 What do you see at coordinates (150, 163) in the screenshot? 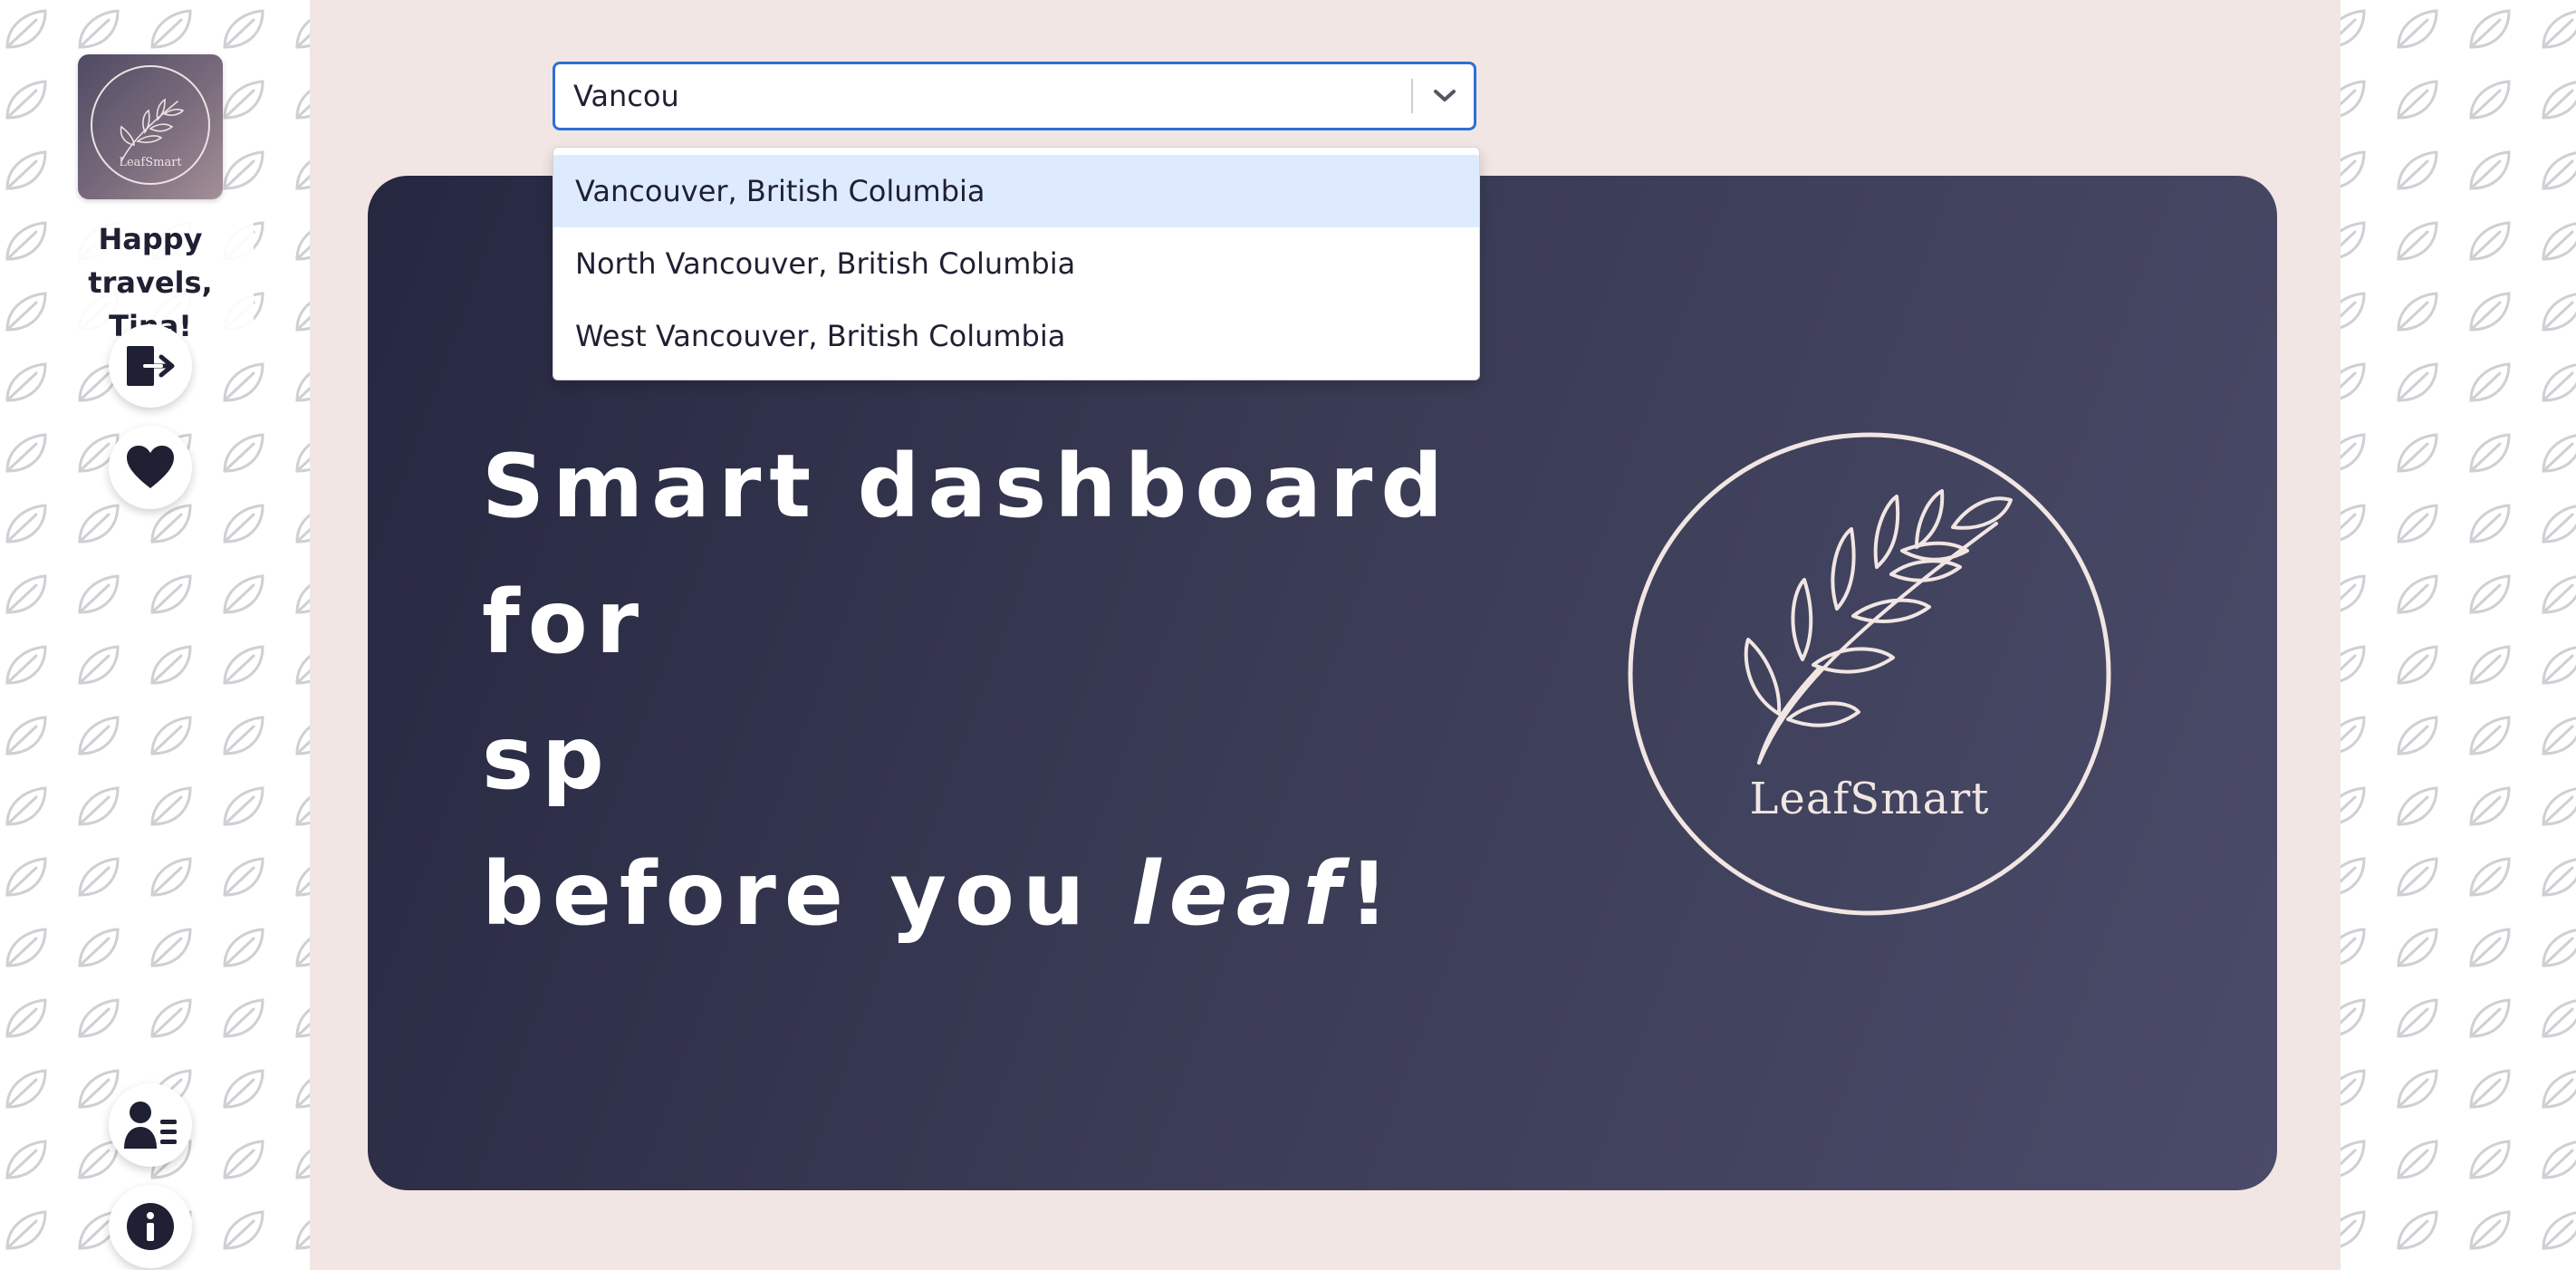
I see `logo-text: LeafSmart` at bounding box center [150, 163].